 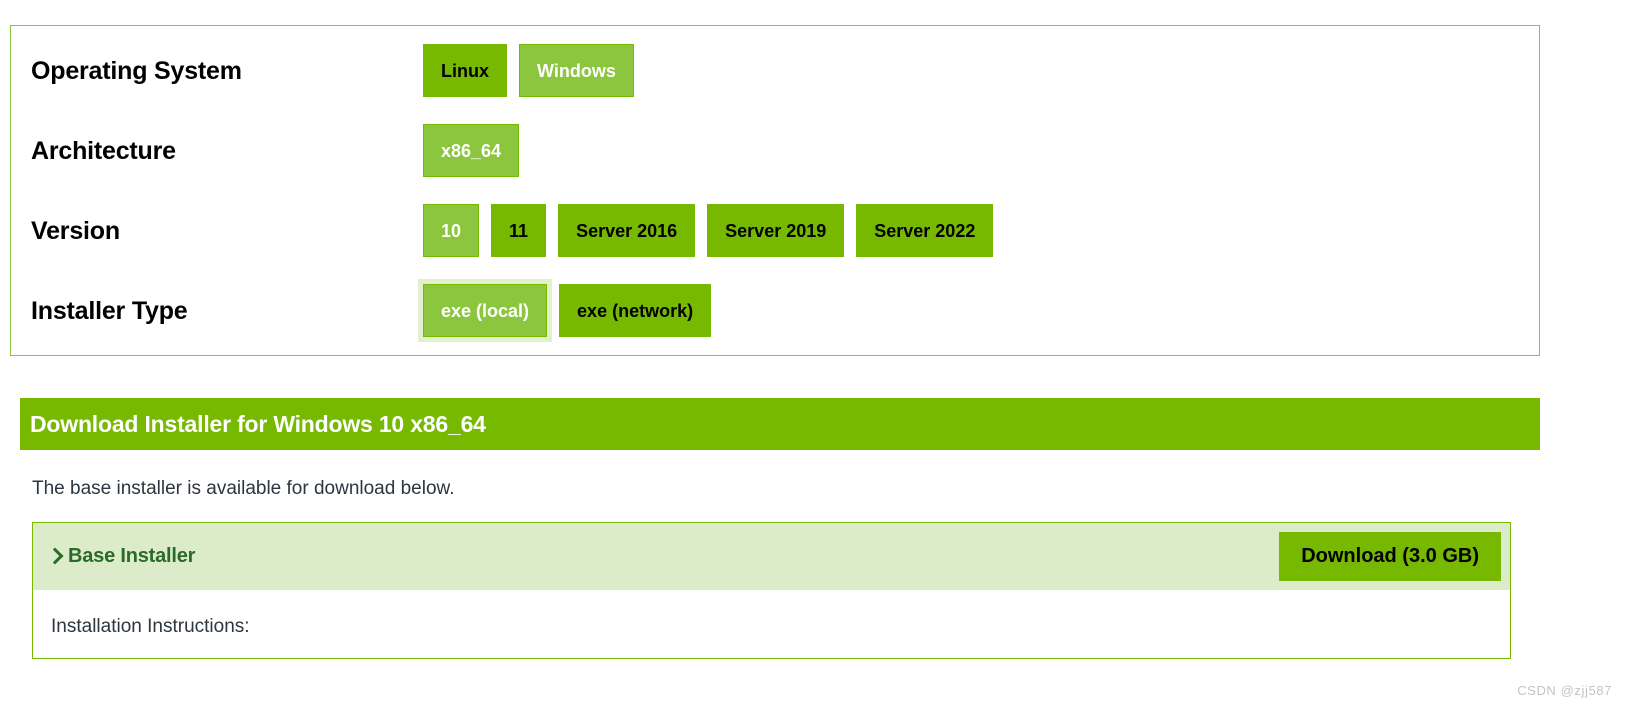 I want to click on selector-row-operating-system: Operating System Linux Windows, so click(x=775, y=84).